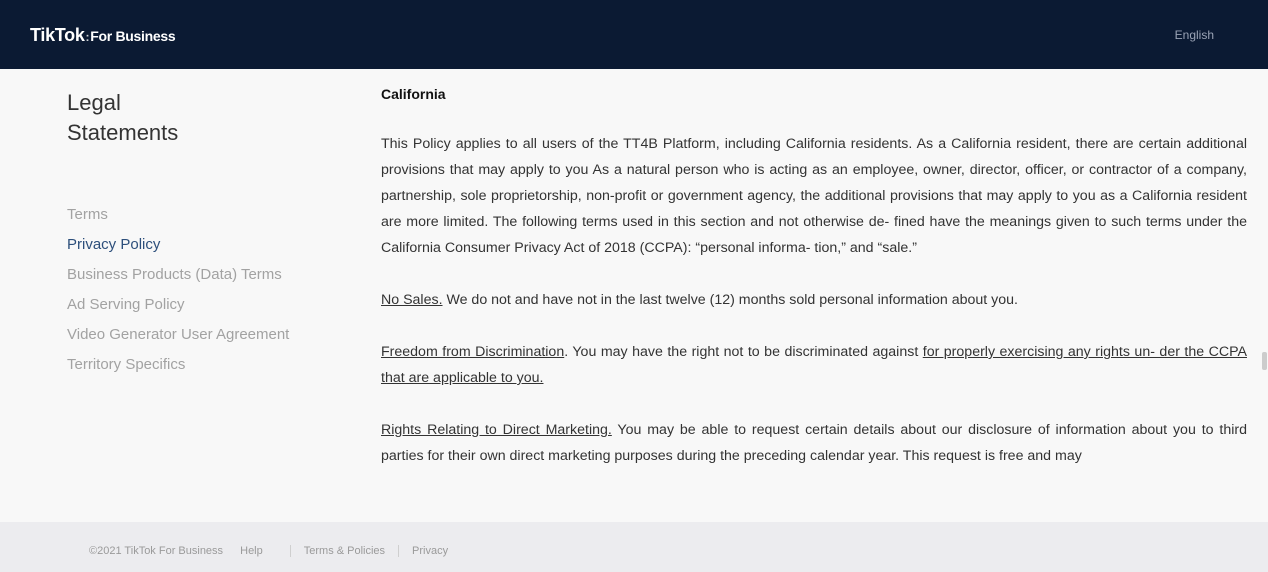 The width and height of the screenshot is (1268, 572). Describe the element at coordinates (133, 36) in the screenshot. I see `logo-sub-text: For Business` at that location.